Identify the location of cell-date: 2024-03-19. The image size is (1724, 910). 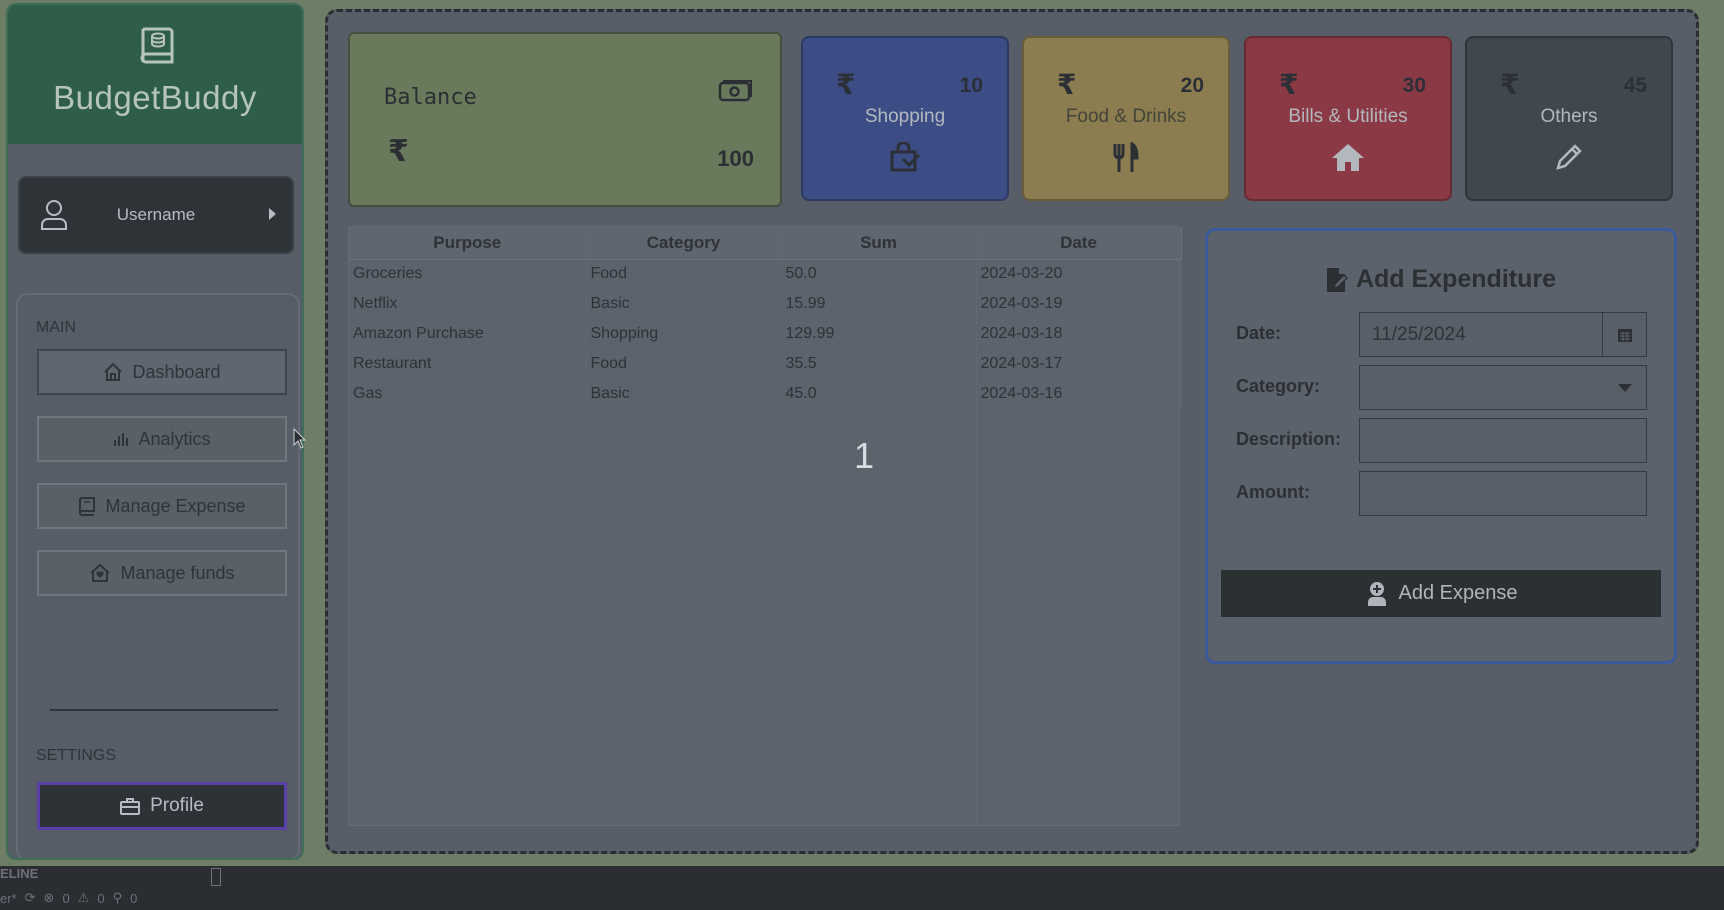
(1079, 304).